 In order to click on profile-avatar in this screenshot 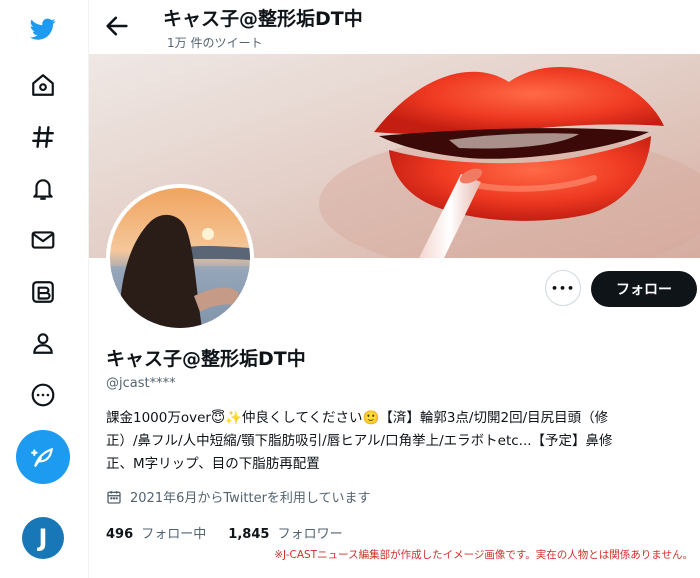, I will do `click(180, 258)`.